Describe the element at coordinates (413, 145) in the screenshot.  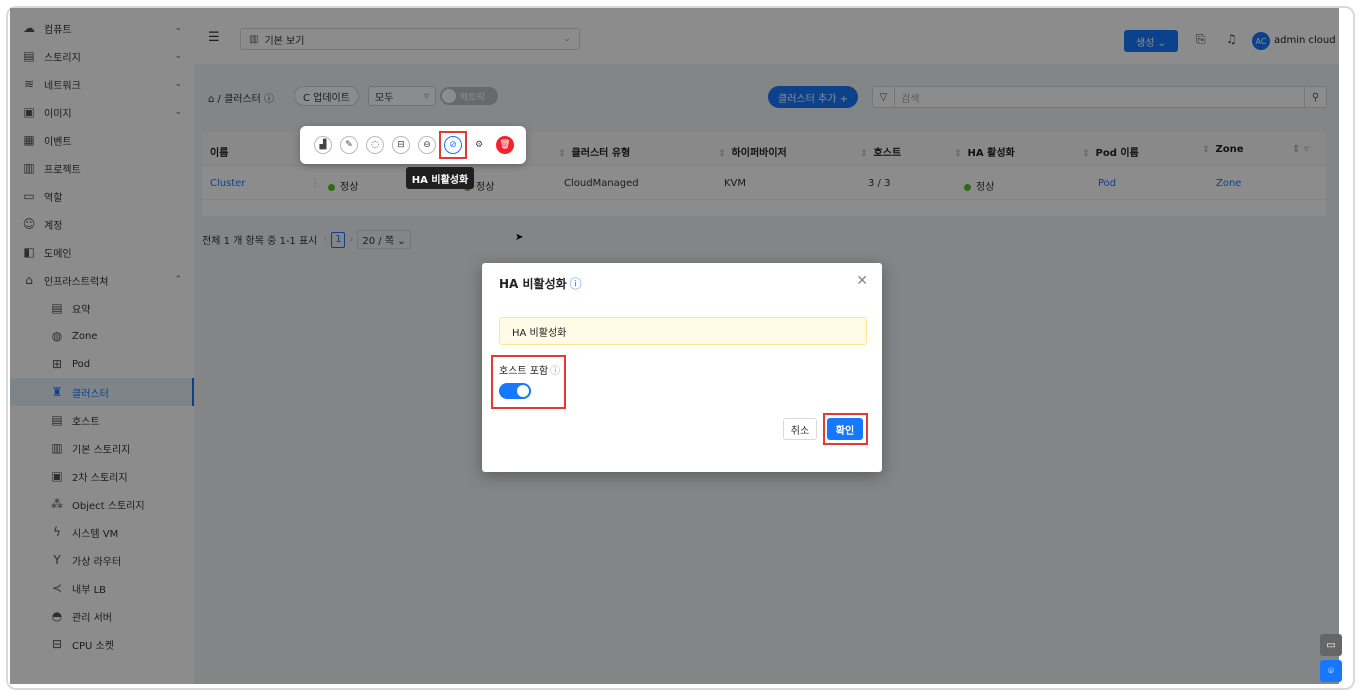
I see `row-actions-popover: ▟ ✎ ◌ ⊟ ⊖ ⊘ ⚙ 🗑` at that location.